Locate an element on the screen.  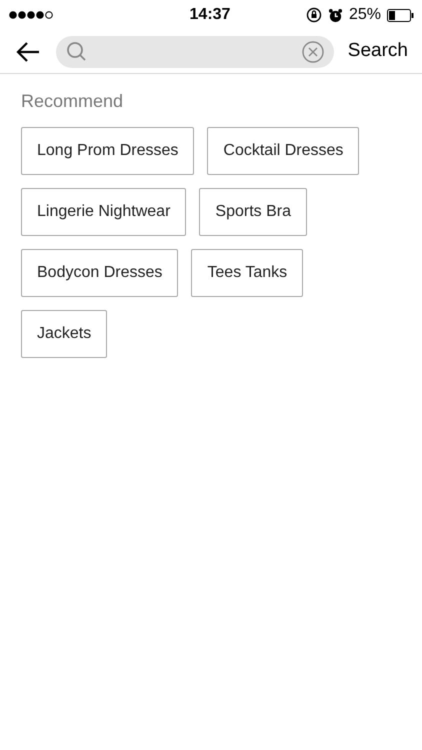
tag-chip: Bodycon Dresses is located at coordinates (99, 273).